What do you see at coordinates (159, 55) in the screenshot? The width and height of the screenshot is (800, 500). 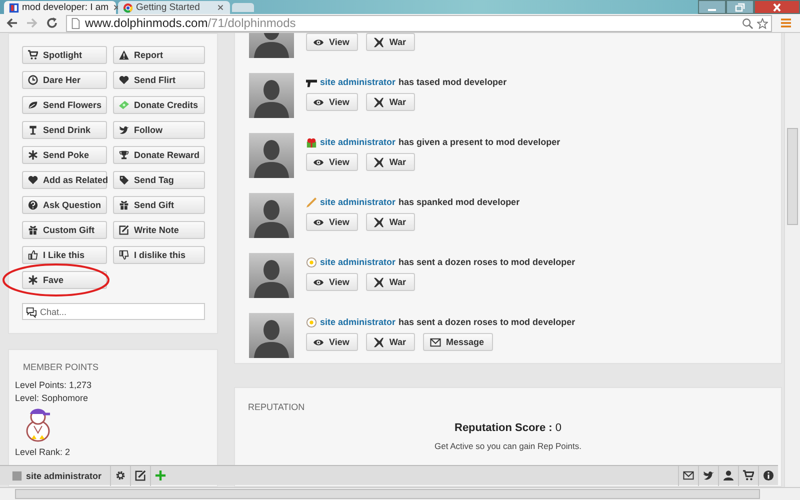 I see `action-button: Report` at bounding box center [159, 55].